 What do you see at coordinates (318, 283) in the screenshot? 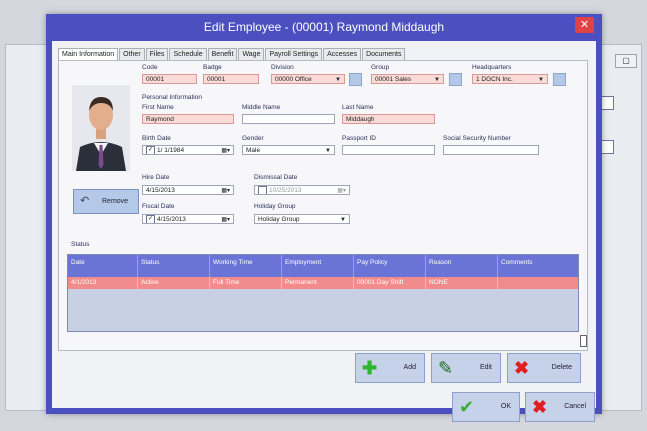
I see `cell-employment: Permanent` at bounding box center [318, 283].